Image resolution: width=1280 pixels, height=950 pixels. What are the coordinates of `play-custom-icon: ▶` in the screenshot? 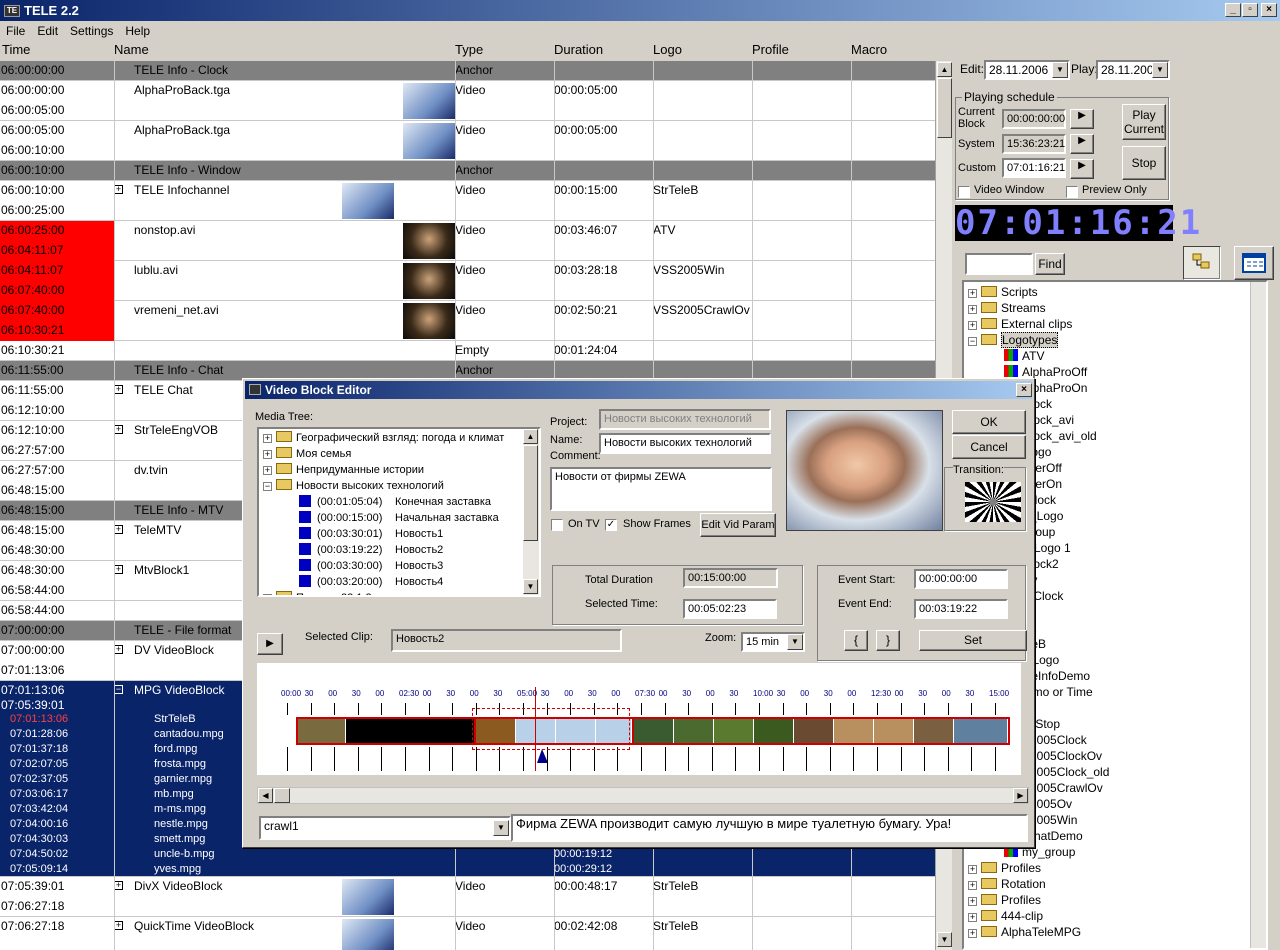 It's located at (1082, 169).